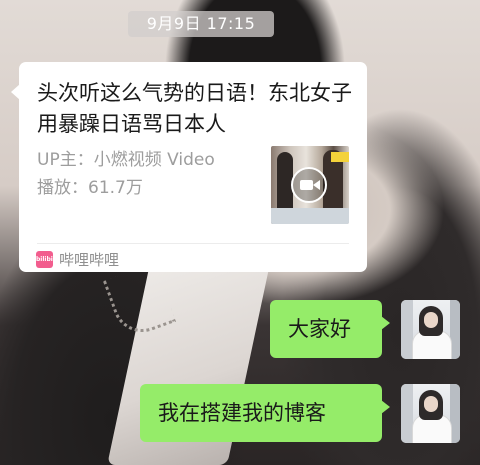 The image size is (480, 465). I want to click on shared-video-title: 头次听这么气势的日语！东北女子用暴躁日语骂日本人, so click(194, 108).